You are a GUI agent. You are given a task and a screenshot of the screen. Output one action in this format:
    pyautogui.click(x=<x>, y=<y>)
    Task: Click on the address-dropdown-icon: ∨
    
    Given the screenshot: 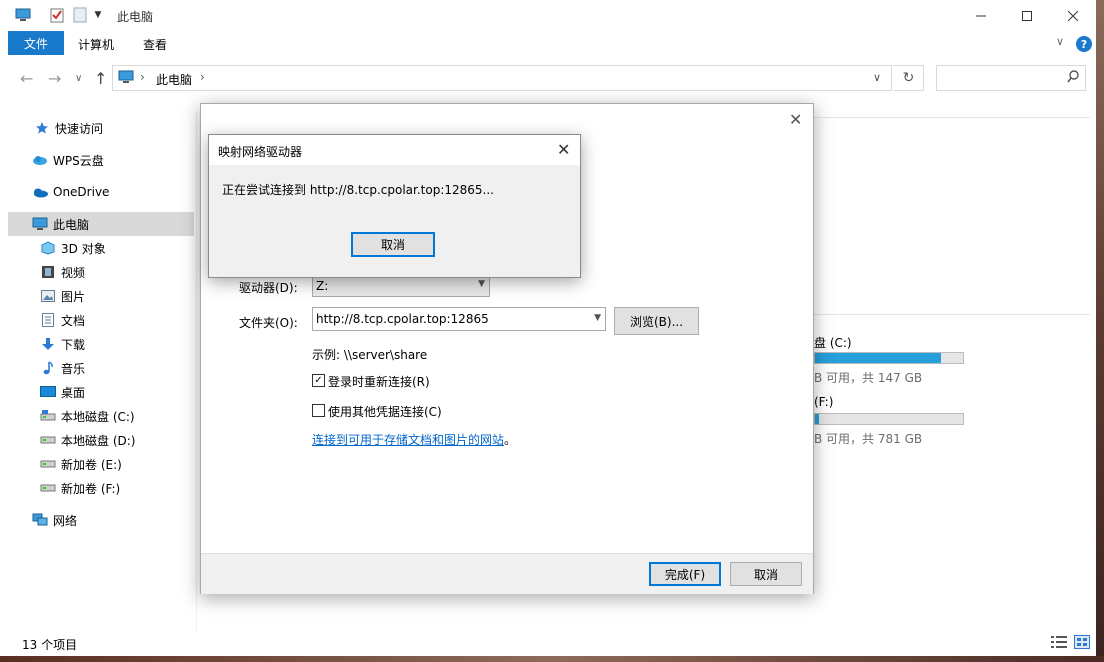 What is the action you would take?
    pyautogui.click(x=877, y=77)
    